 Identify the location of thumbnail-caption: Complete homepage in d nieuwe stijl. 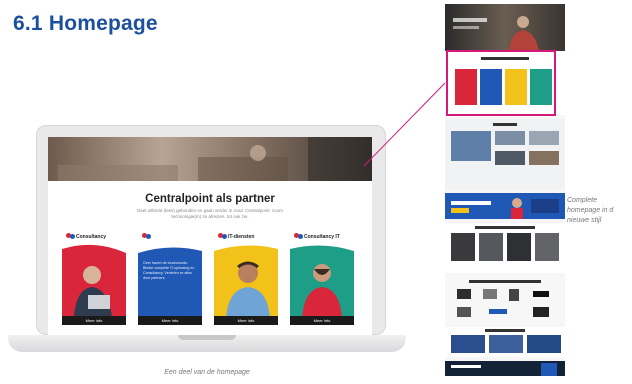
(590, 210).